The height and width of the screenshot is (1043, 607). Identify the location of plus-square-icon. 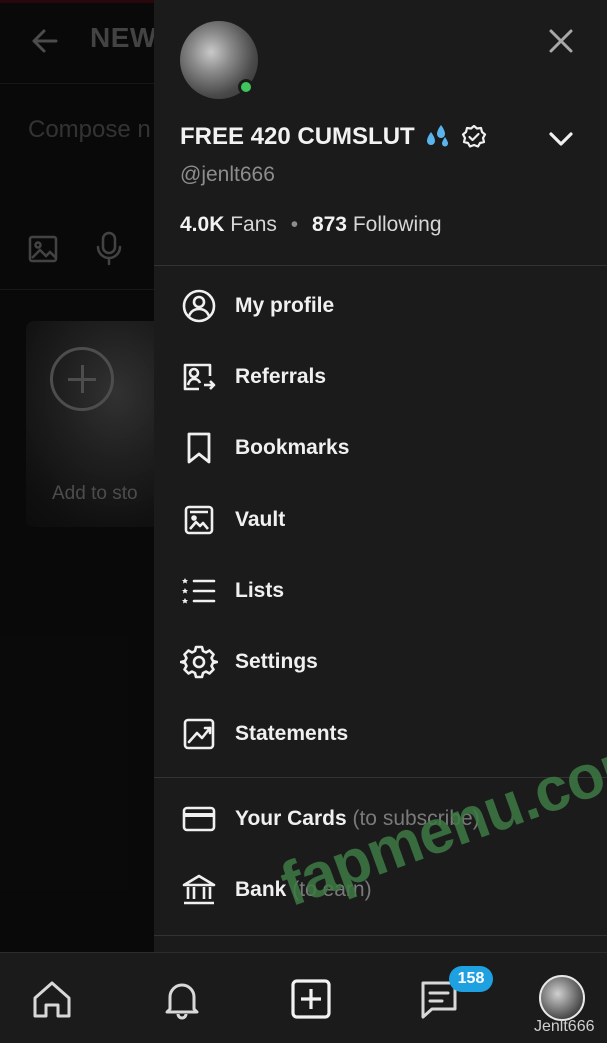
(311, 999).